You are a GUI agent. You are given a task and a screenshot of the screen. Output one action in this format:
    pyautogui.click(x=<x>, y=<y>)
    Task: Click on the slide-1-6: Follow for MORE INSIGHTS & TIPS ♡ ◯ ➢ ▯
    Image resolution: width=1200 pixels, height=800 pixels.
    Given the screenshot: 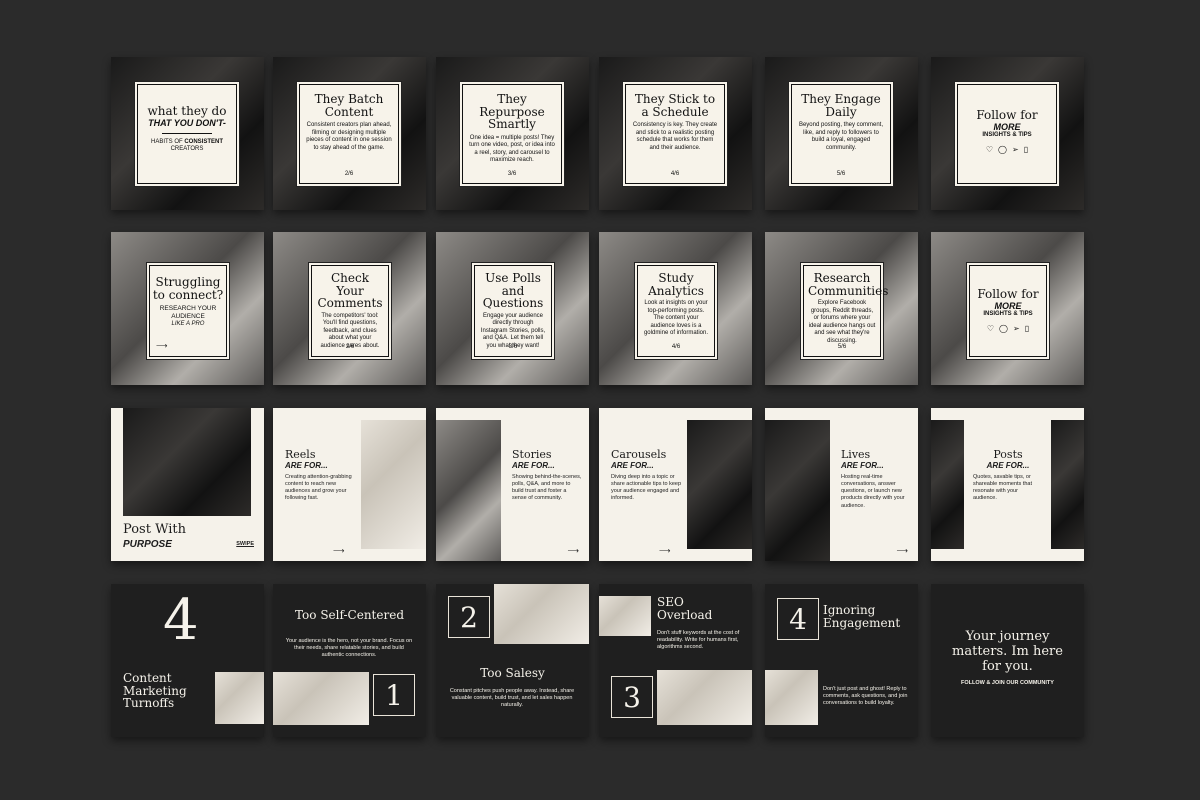 What is the action you would take?
    pyautogui.click(x=1007, y=133)
    